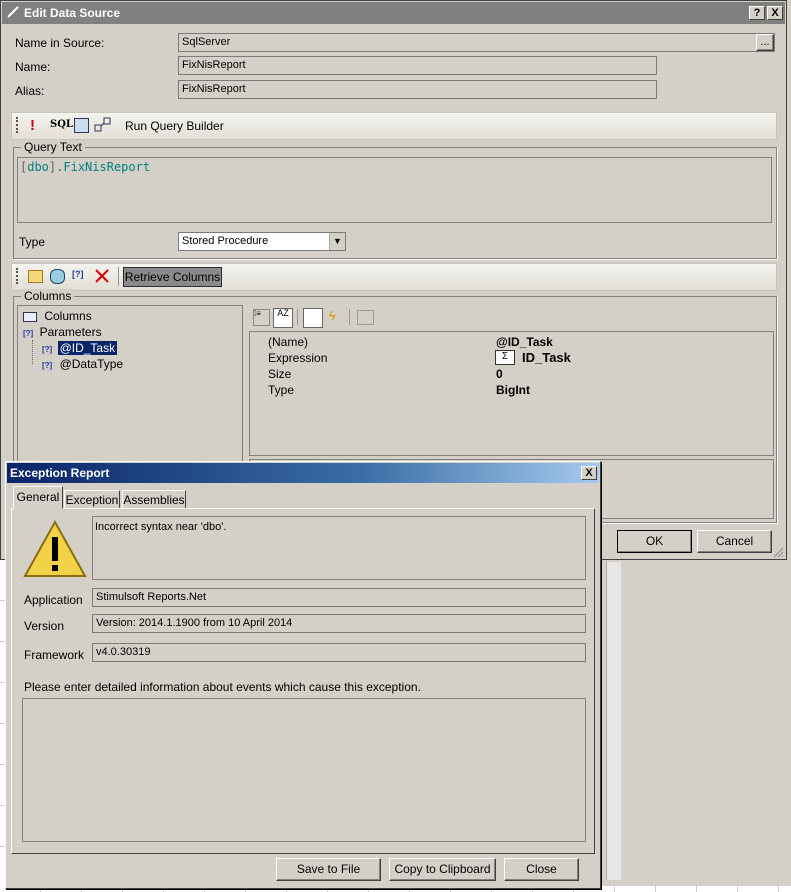  What do you see at coordinates (60, 43) in the screenshot?
I see `name-in-source-label: Name in Source:` at bounding box center [60, 43].